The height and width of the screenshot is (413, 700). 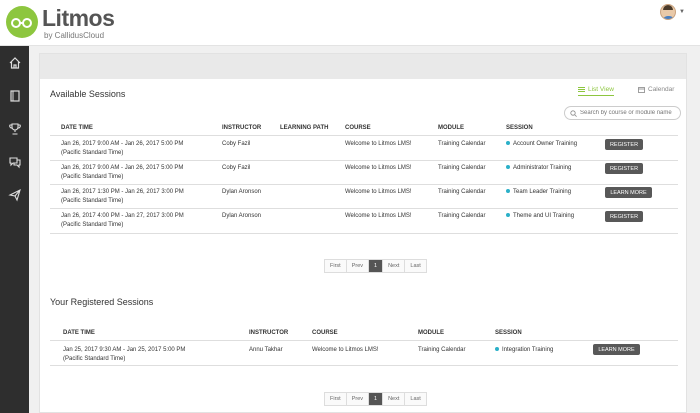 I want to click on home-icon, so click(x=14, y=63).